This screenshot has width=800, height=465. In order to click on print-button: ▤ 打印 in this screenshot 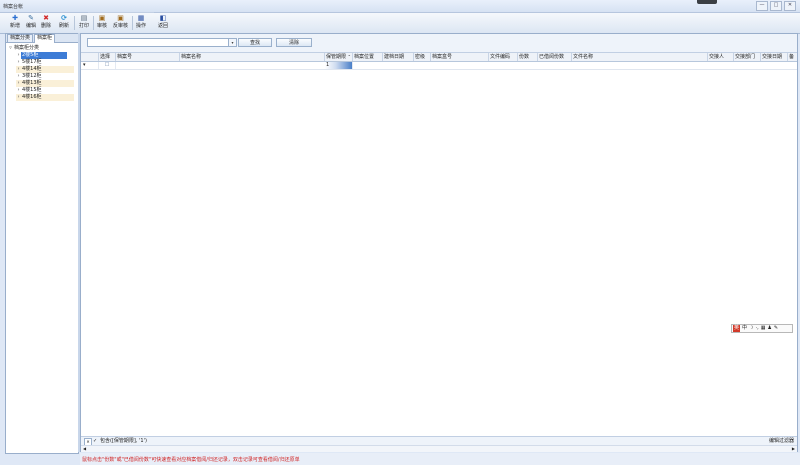, I will do `click(84, 23)`.